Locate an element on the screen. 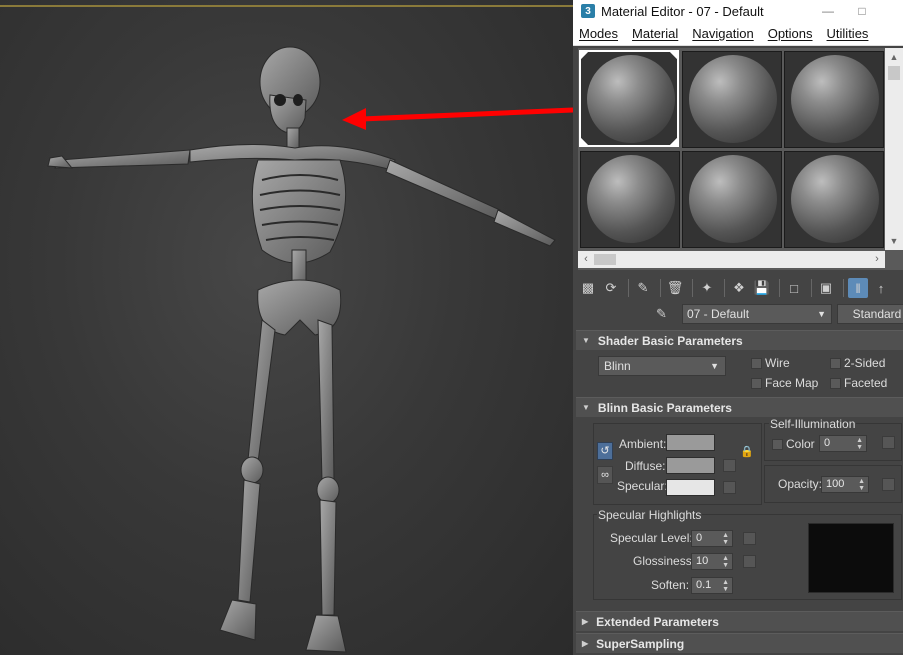  material-id-icon: ❖ is located at coordinates (739, 288).